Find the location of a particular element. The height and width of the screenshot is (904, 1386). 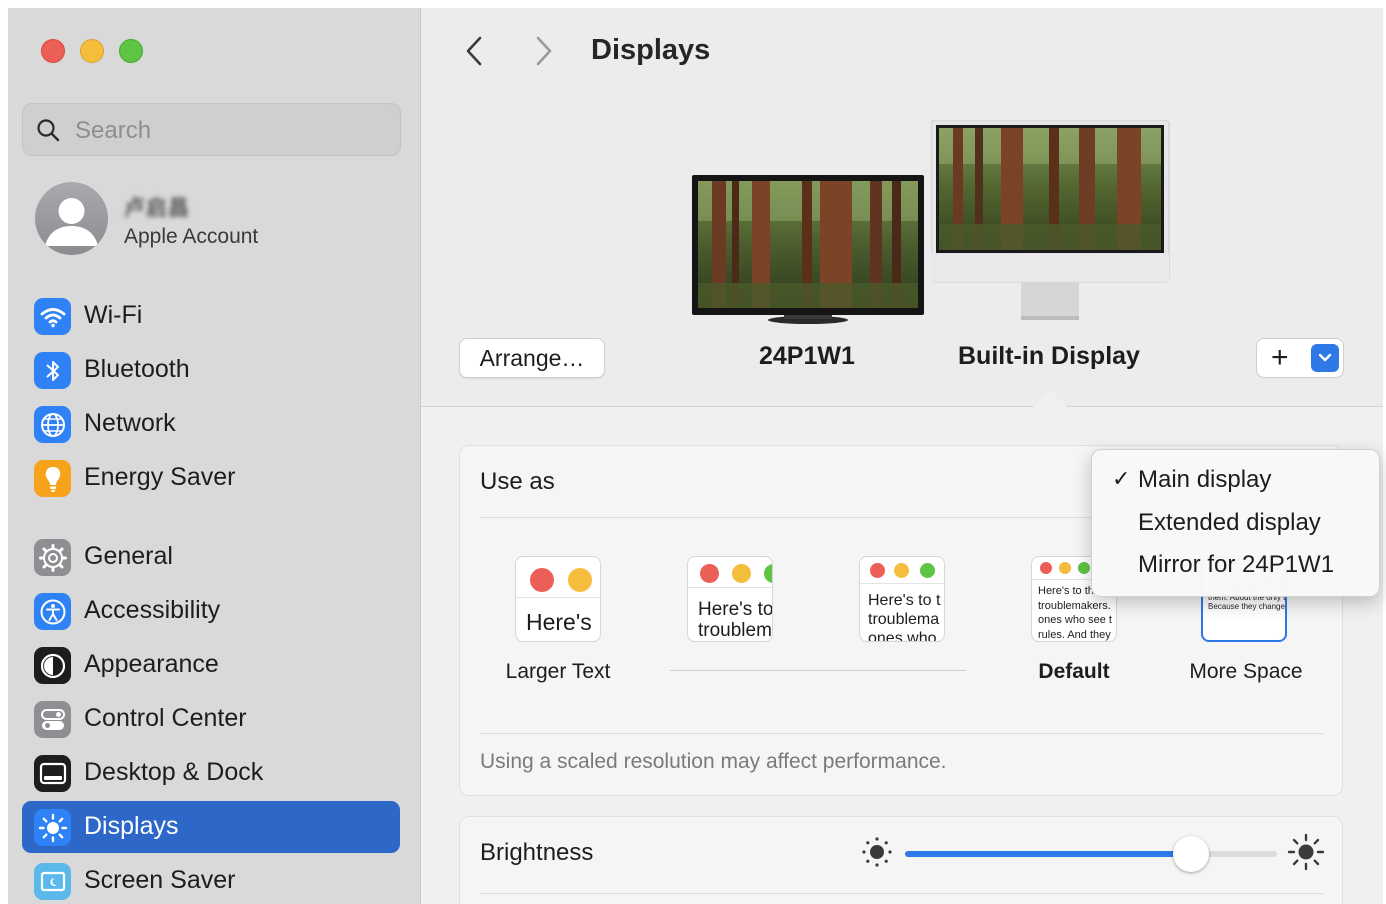

sidebar-item-energy-saver: Energy Saver is located at coordinates (211, 478).